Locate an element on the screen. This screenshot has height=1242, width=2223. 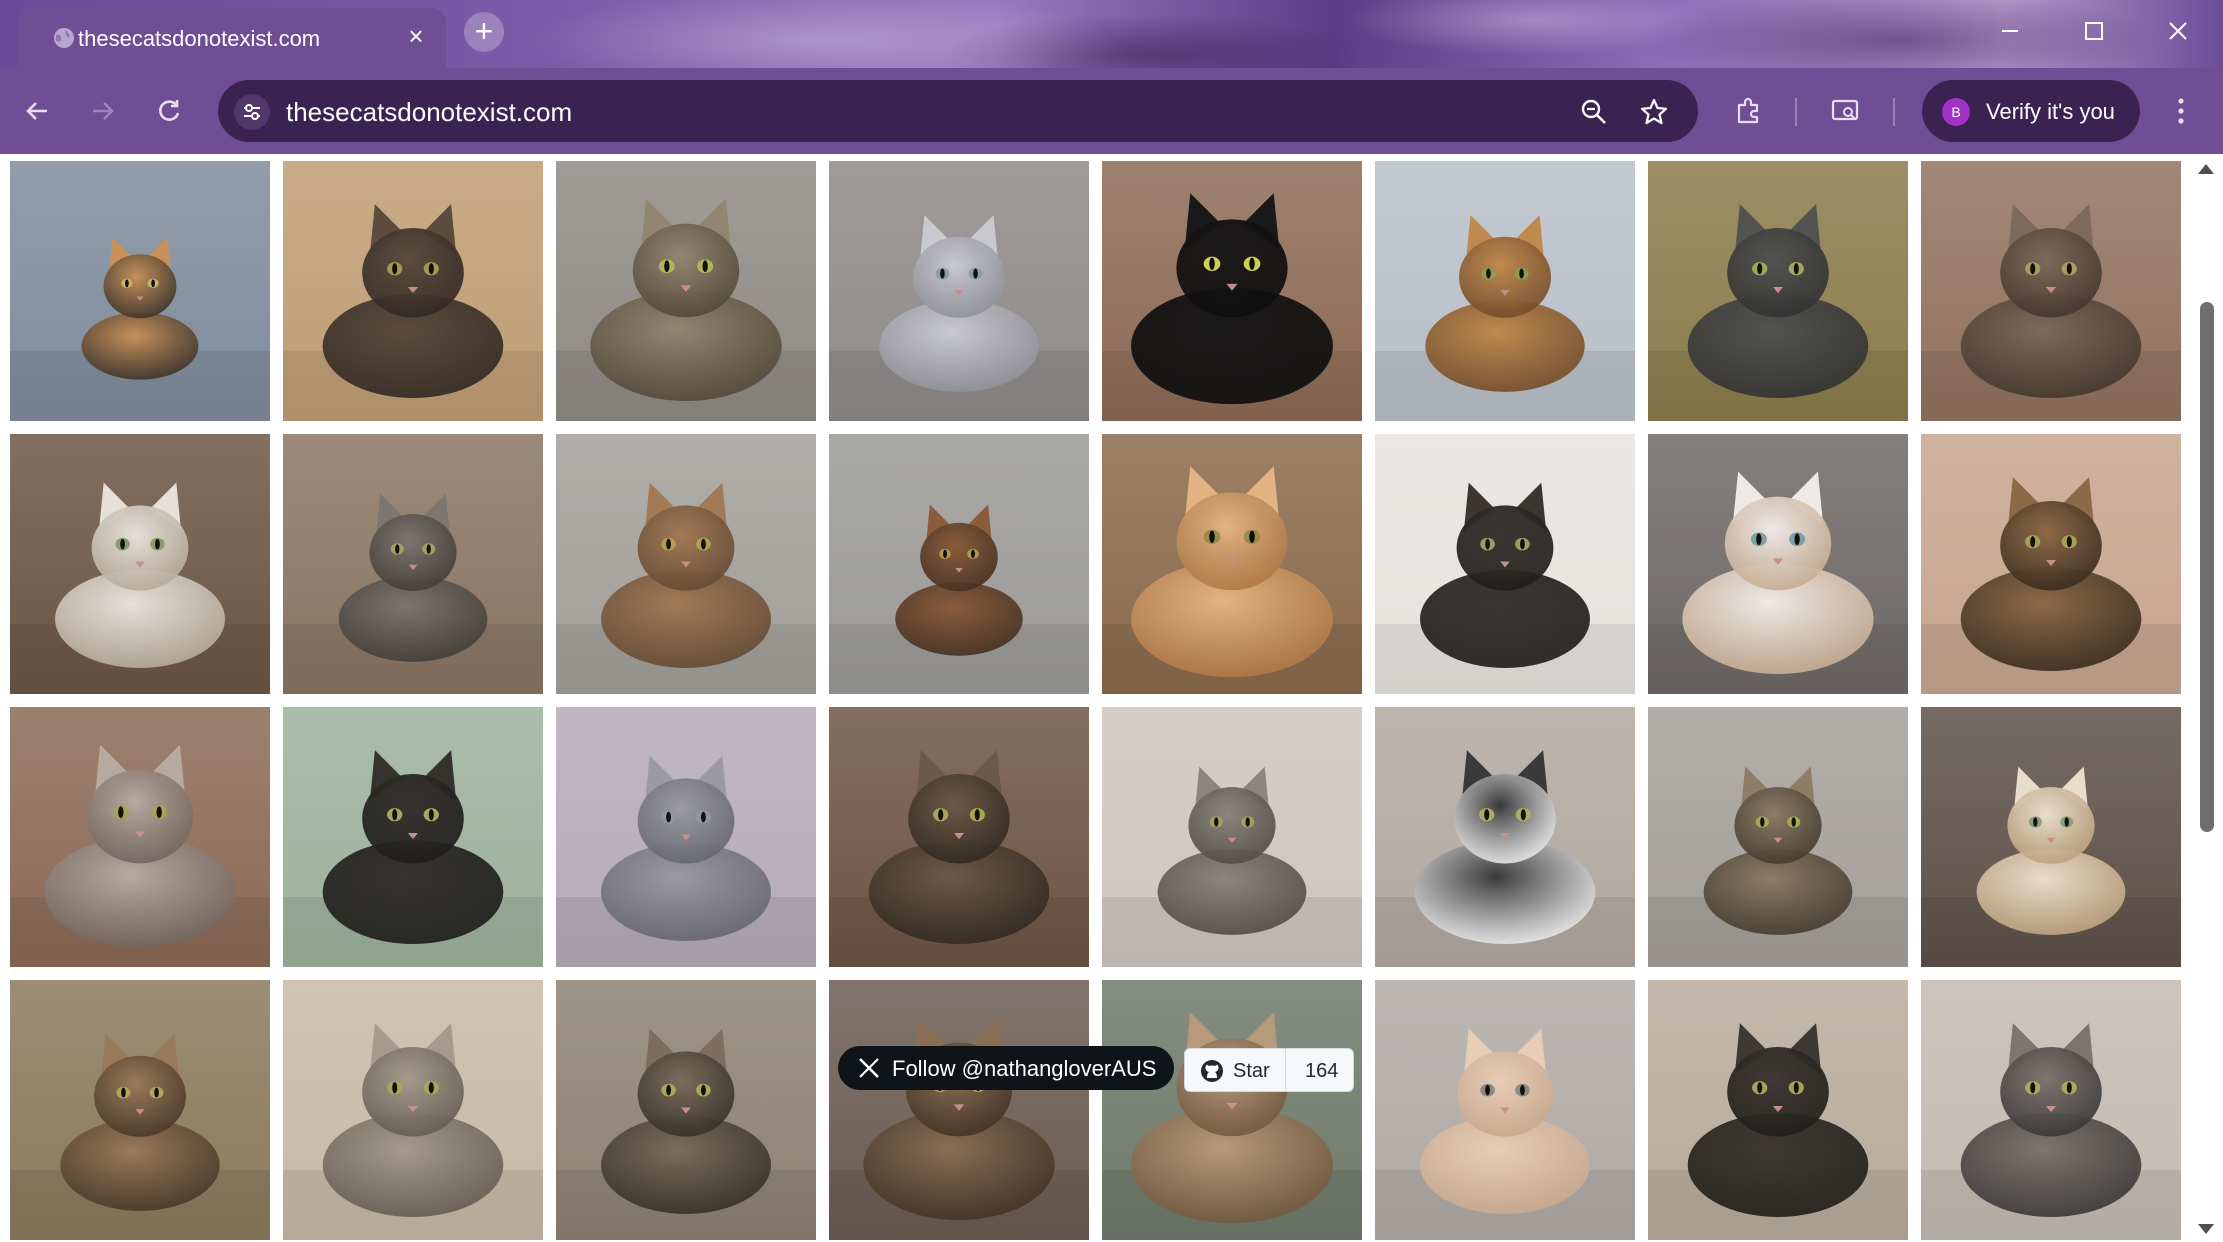
puzzle-icon is located at coordinates (1748, 110).